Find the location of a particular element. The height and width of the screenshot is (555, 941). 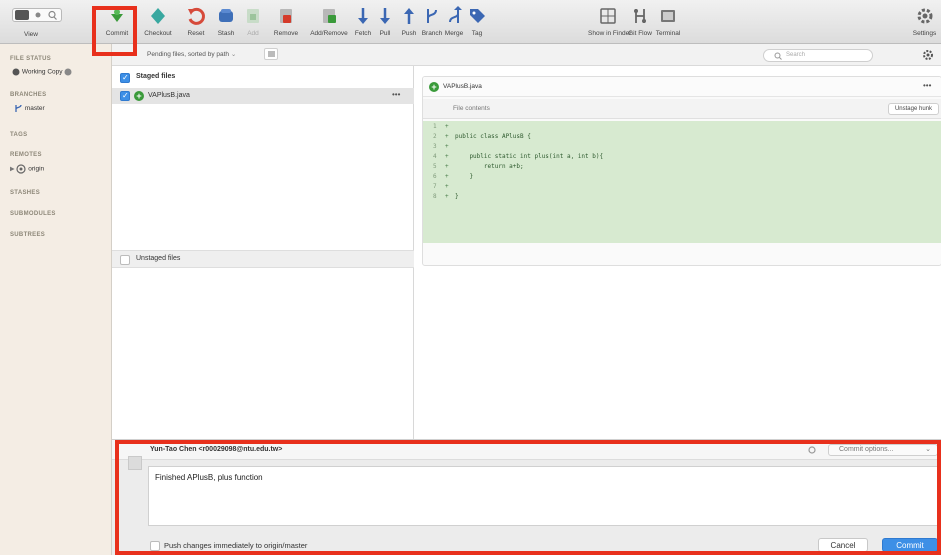

hunk-title: File contents is located at coordinates (471, 108).